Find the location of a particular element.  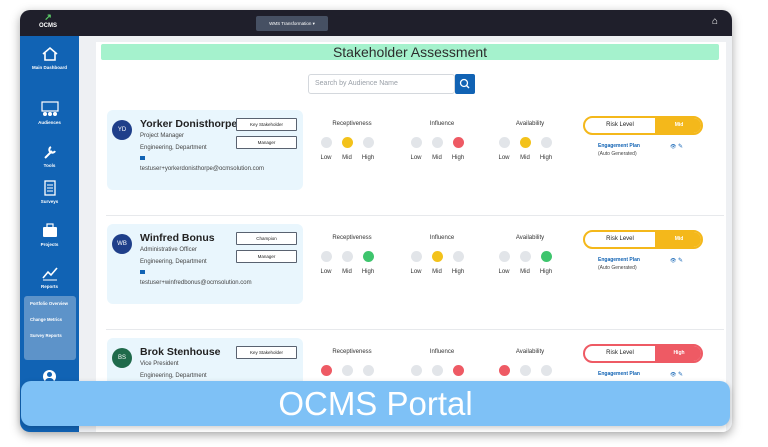

risk-level-label: Risk Level is located at coordinates (620, 125).